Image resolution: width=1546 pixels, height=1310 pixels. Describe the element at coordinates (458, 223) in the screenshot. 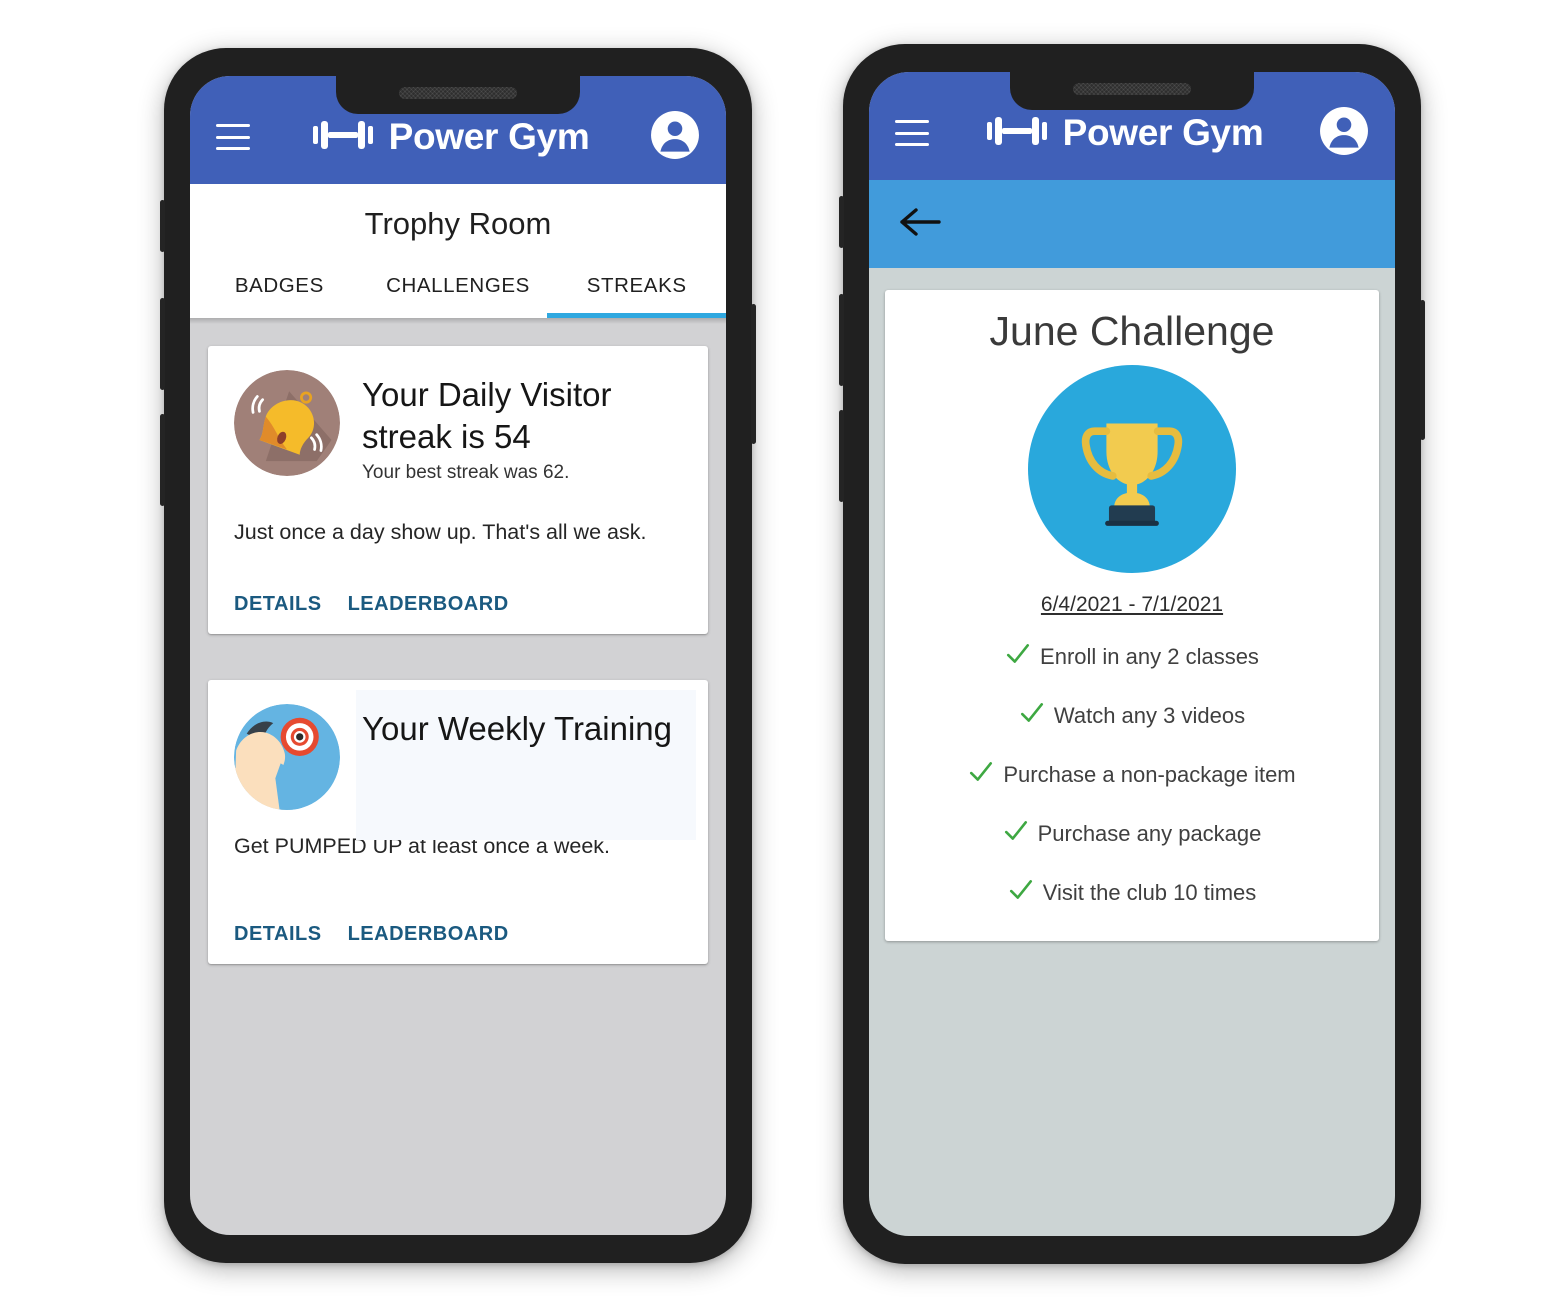

I see `page-title: Trophy Room` at that location.